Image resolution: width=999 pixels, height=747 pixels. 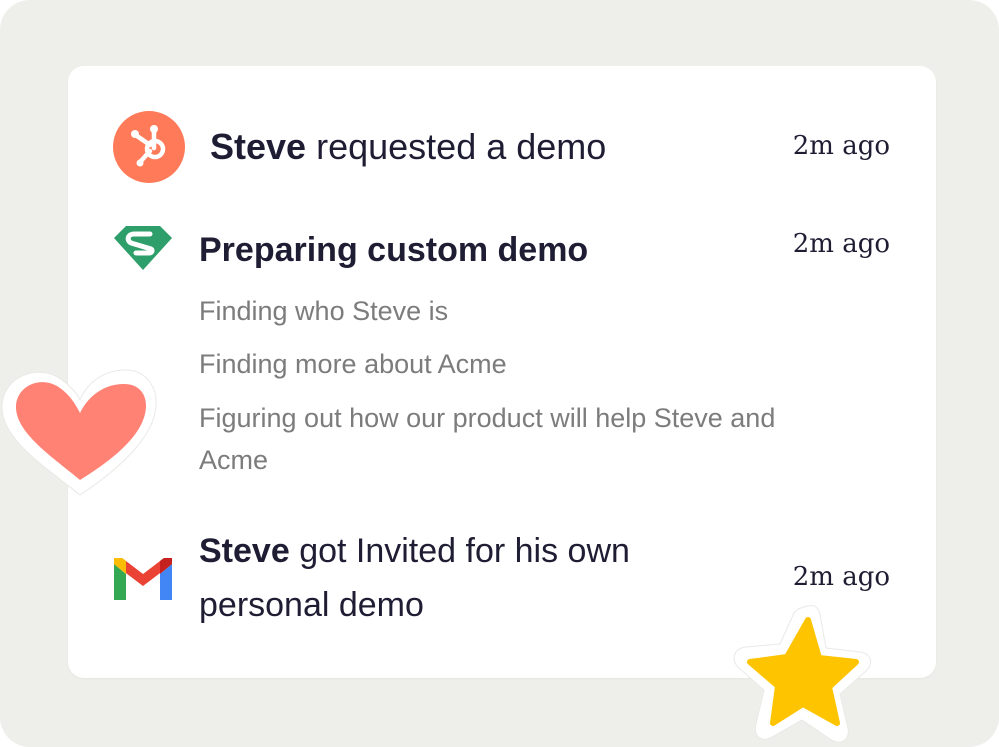 What do you see at coordinates (149, 147) in the screenshot?
I see `hubspot-icon` at bounding box center [149, 147].